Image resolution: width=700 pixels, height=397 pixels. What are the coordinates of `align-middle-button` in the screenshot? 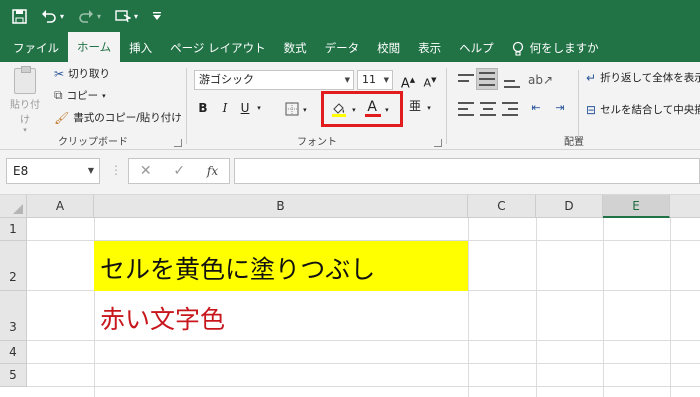 It's located at (487, 79).